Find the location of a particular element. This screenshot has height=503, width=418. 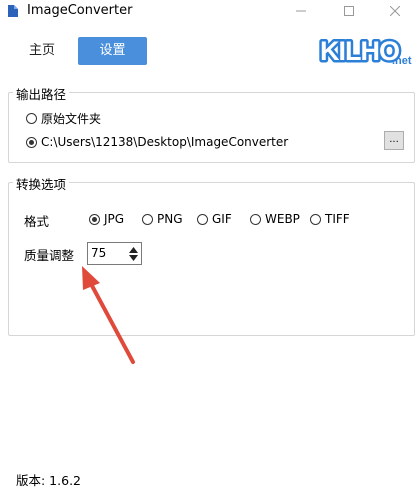

radio-format-gif: GIF is located at coordinates (214, 219).